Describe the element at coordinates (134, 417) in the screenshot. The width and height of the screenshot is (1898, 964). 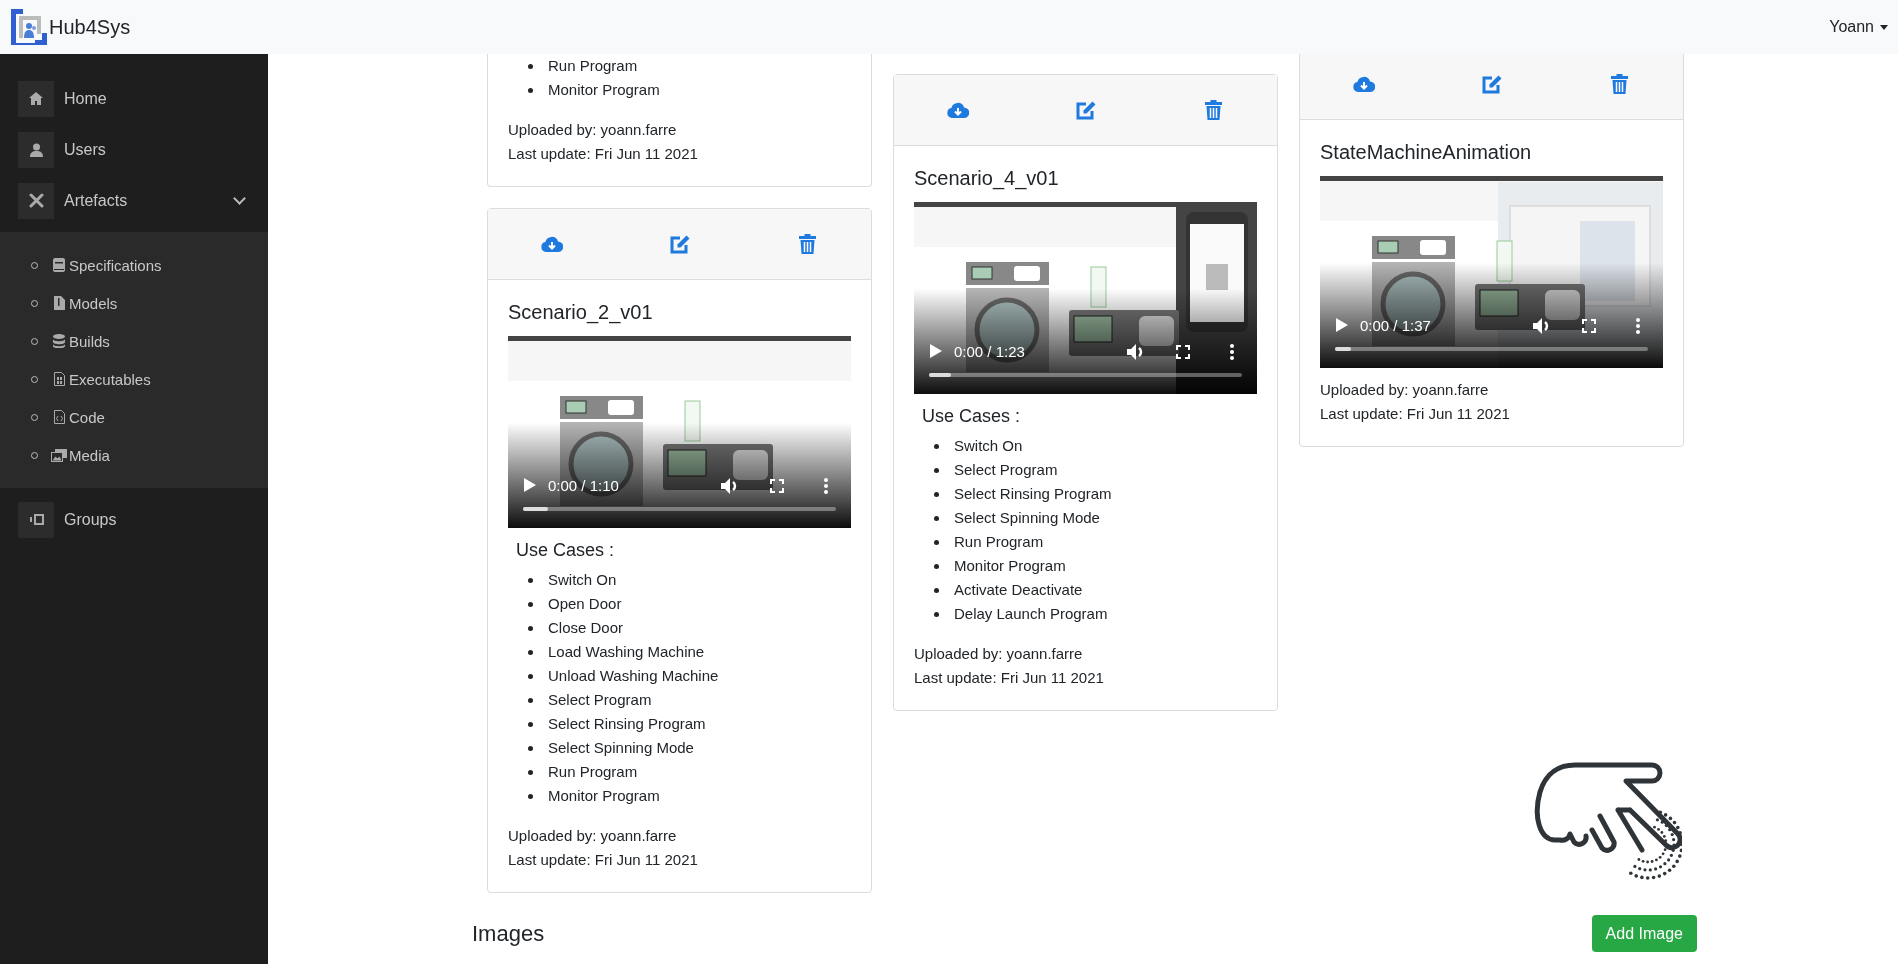
I see `submenu-item: Code` at that location.